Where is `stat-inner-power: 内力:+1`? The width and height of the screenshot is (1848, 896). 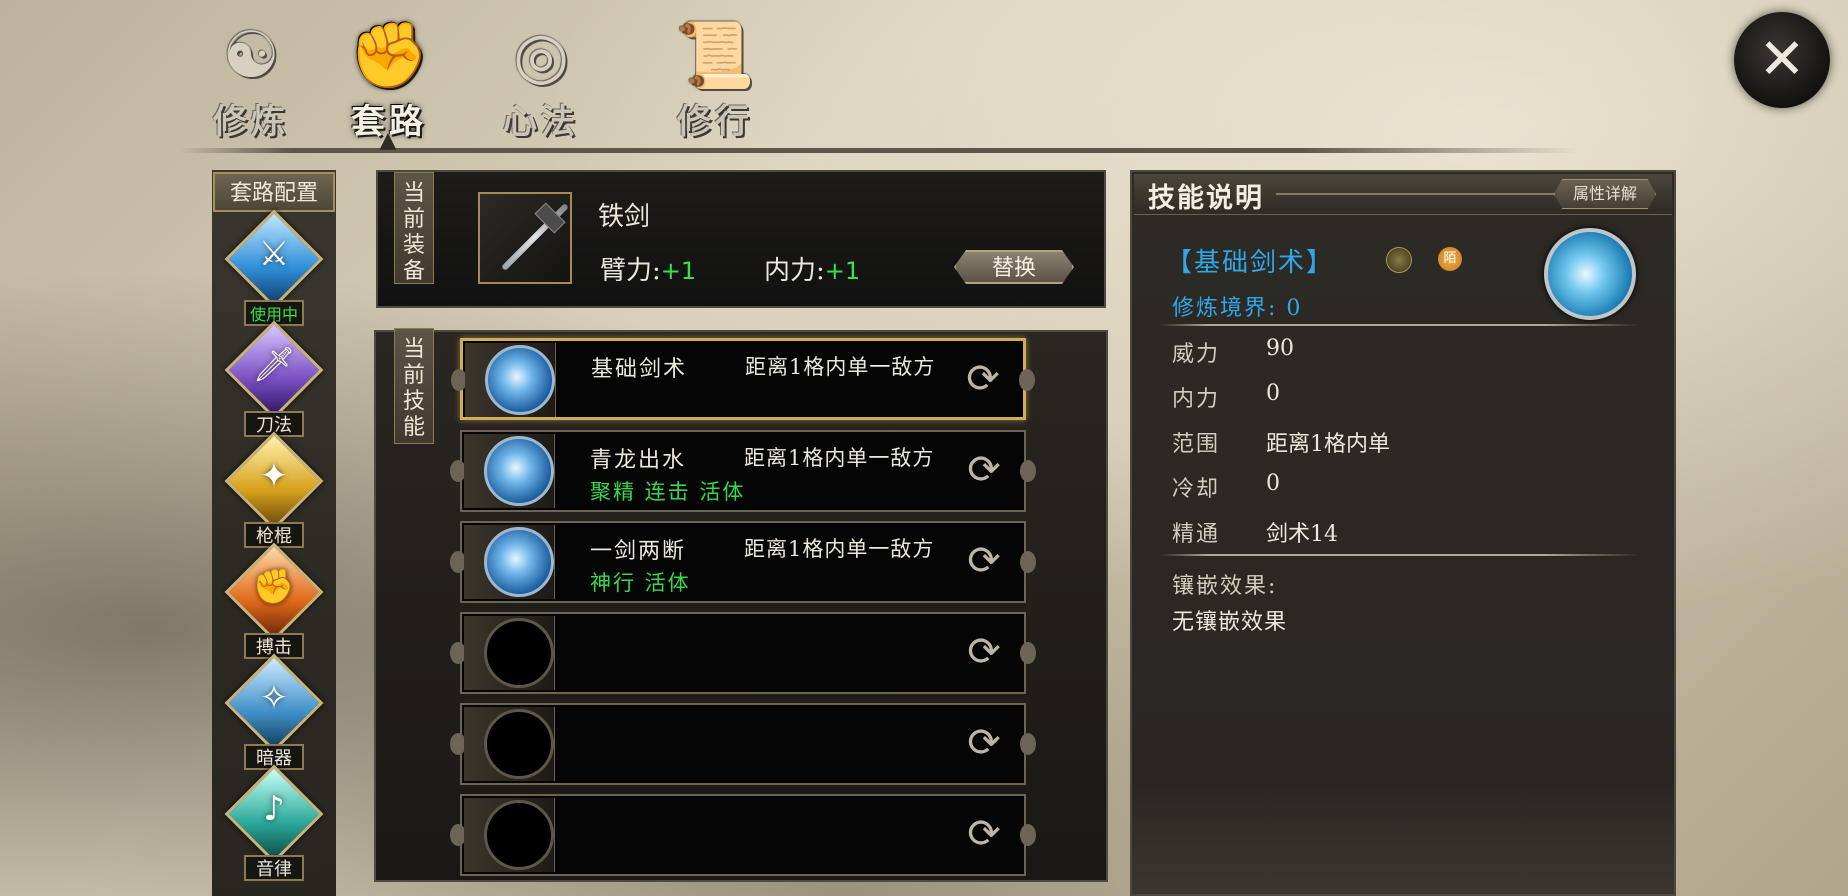 stat-inner-power: 内力:+1 is located at coordinates (812, 268).